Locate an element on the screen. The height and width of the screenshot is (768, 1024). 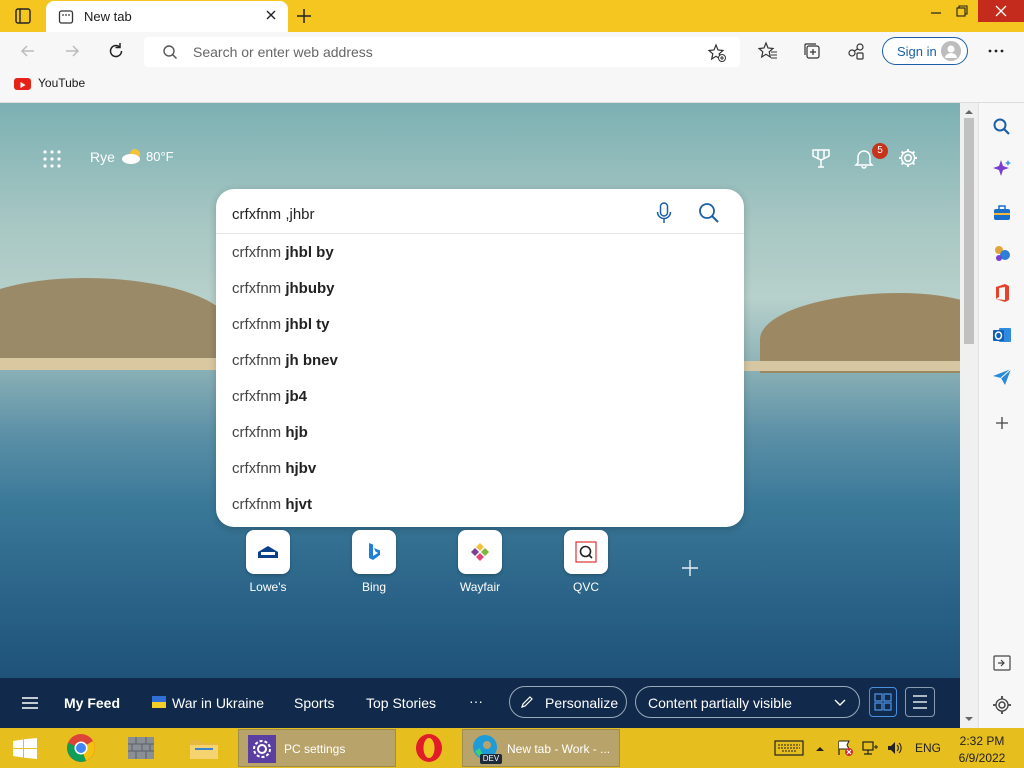
youtube-icon is located at coordinates (22, 84).